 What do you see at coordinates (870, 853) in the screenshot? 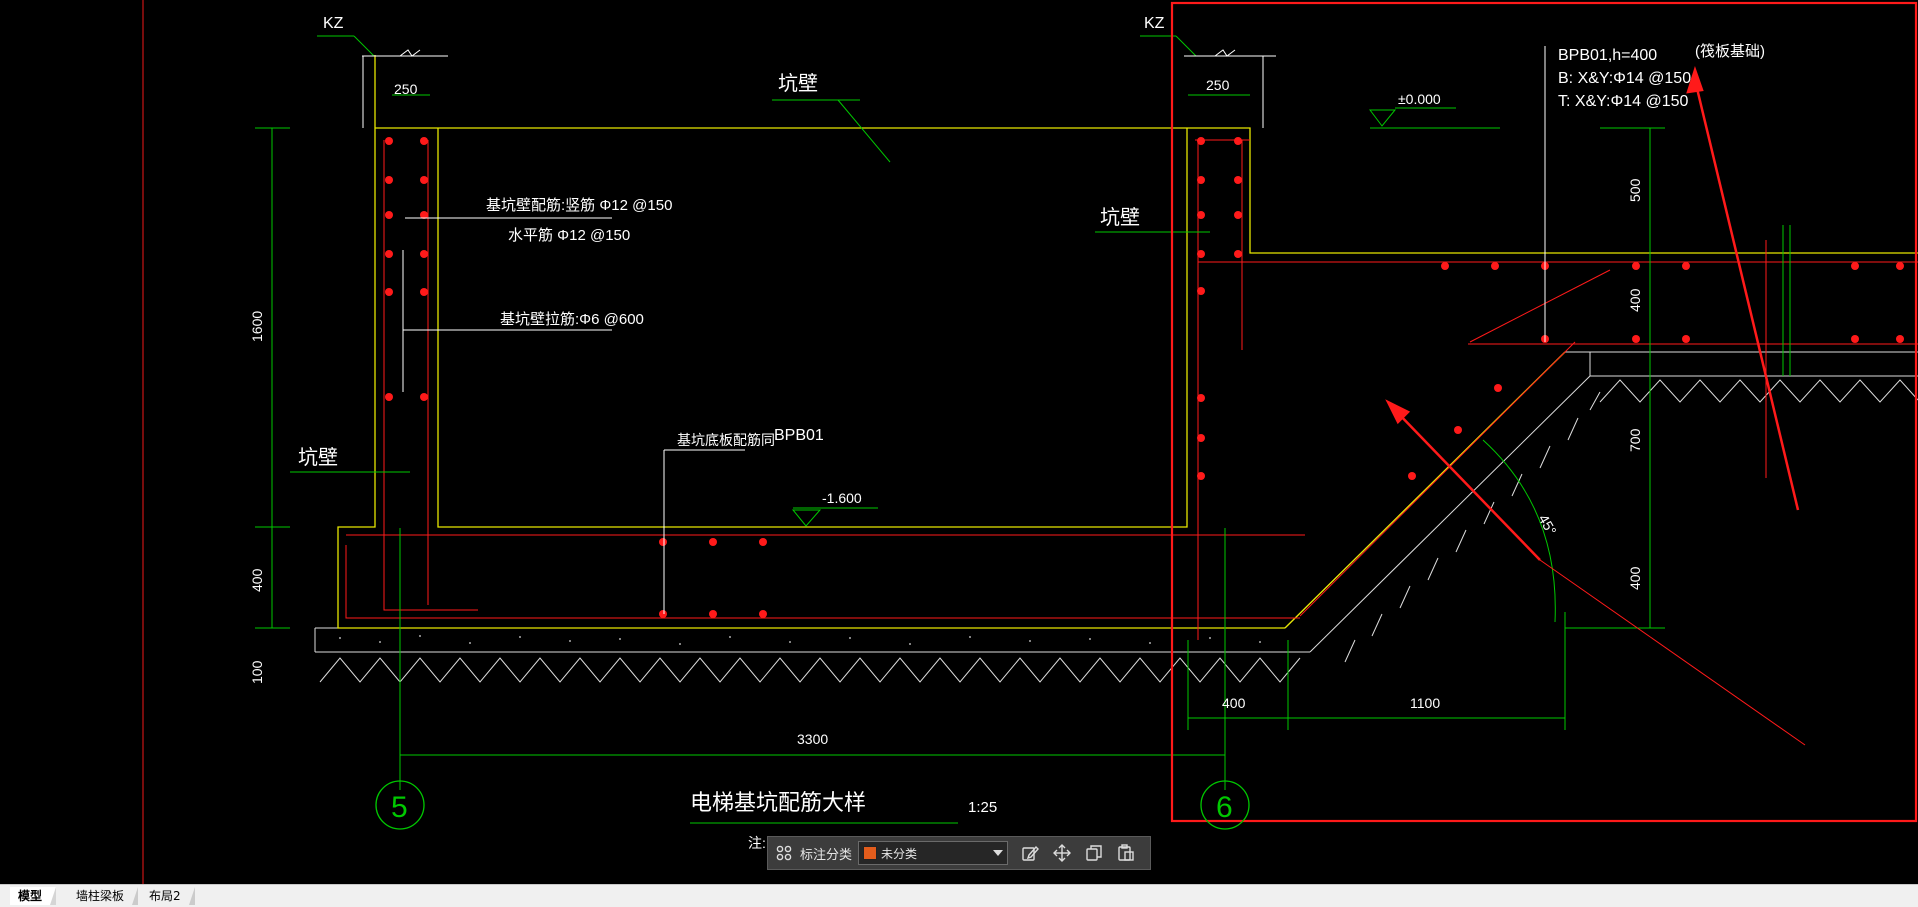
I see `category-color-swatch` at bounding box center [870, 853].